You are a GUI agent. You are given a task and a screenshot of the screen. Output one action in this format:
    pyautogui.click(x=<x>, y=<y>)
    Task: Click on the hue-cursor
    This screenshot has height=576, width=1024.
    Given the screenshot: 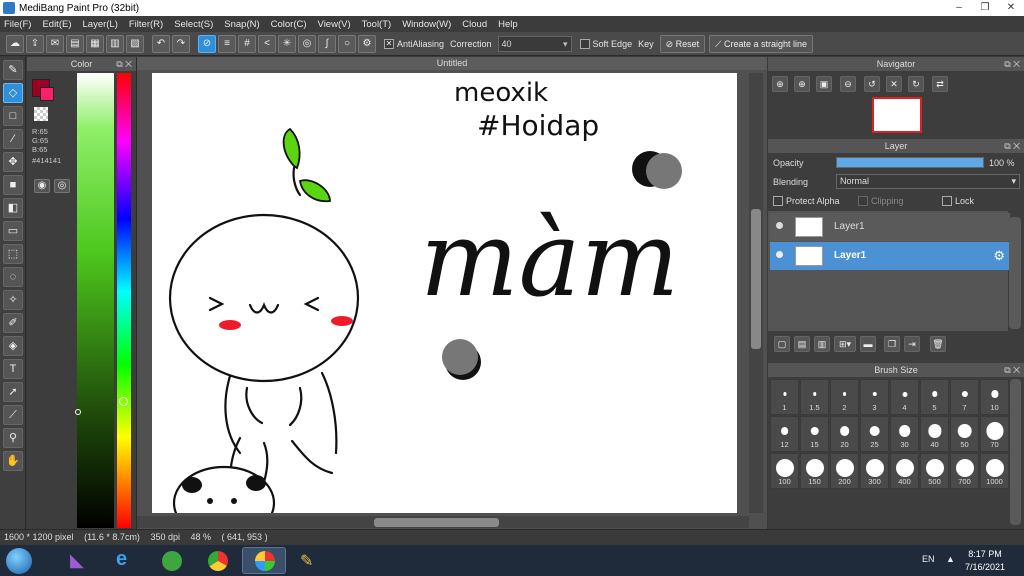 What is the action you would take?
    pyautogui.click(x=123, y=401)
    